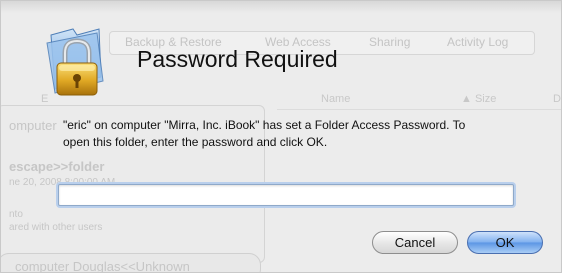 This screenshot has width=562, height=273. What do you see at coordinates (390, 42) in the screenshot?
I see `bg-tab-sharing: Sharing` at bounding box center [390, 42].